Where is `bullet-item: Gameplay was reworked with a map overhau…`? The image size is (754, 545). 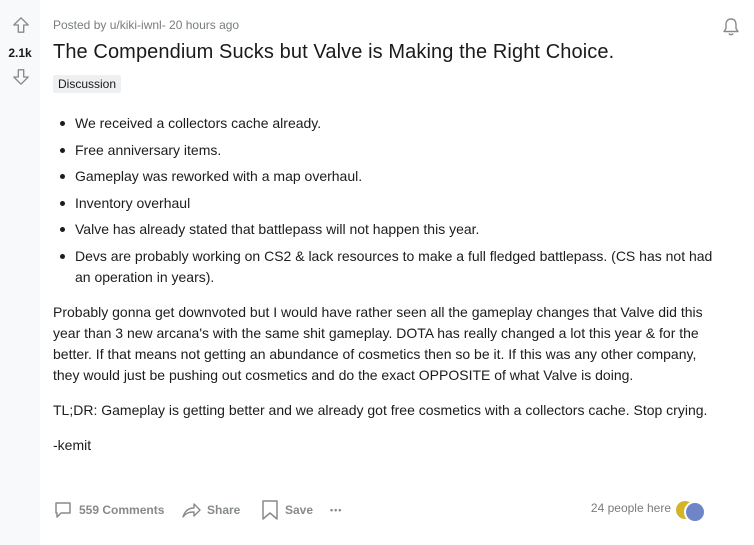
bullet-item: Gameplay was reworked with a map overhau… is located at coordinates (391, 176).